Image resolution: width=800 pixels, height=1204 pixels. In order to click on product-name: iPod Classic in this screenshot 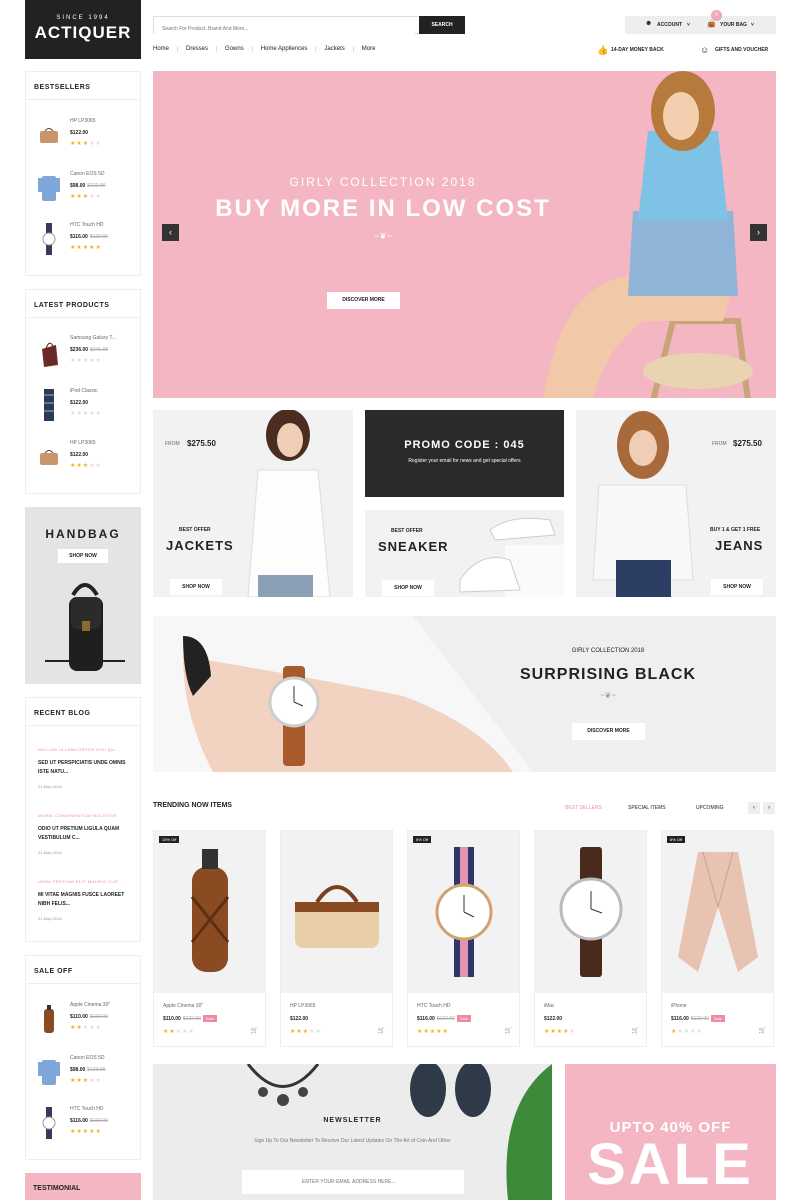, I will do `click(84, 391)`.